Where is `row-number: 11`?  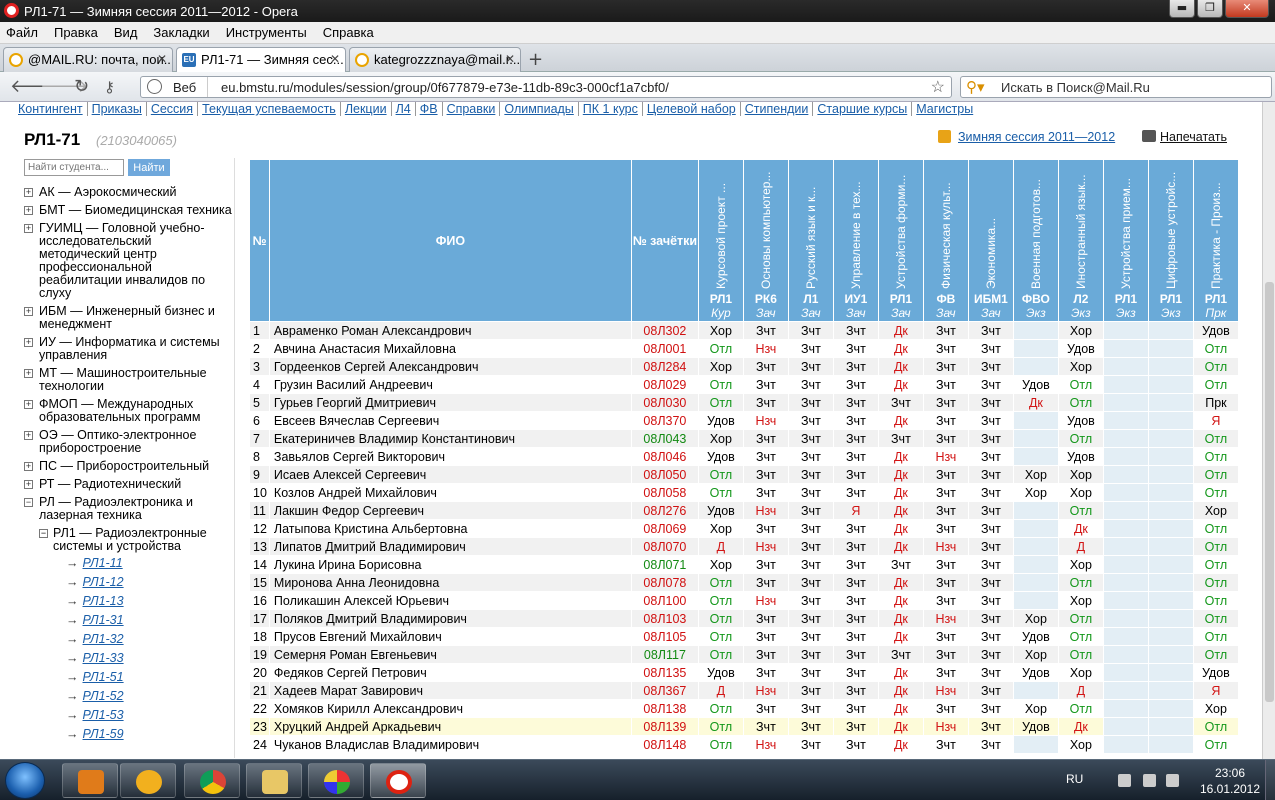 row-number: 11 is located at coordinates (259, 510).